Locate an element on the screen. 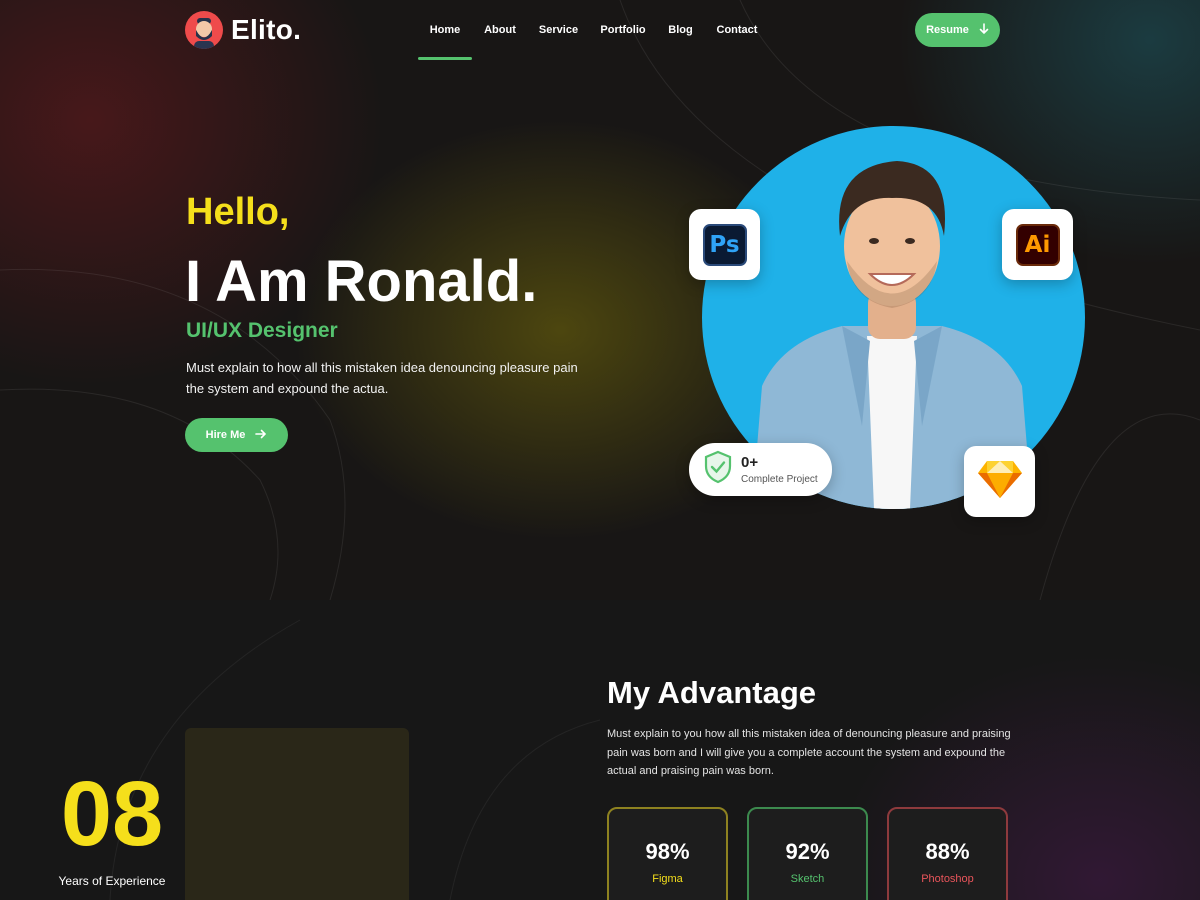  sketch-diamond-icon is located at coordinates (1000, 481).